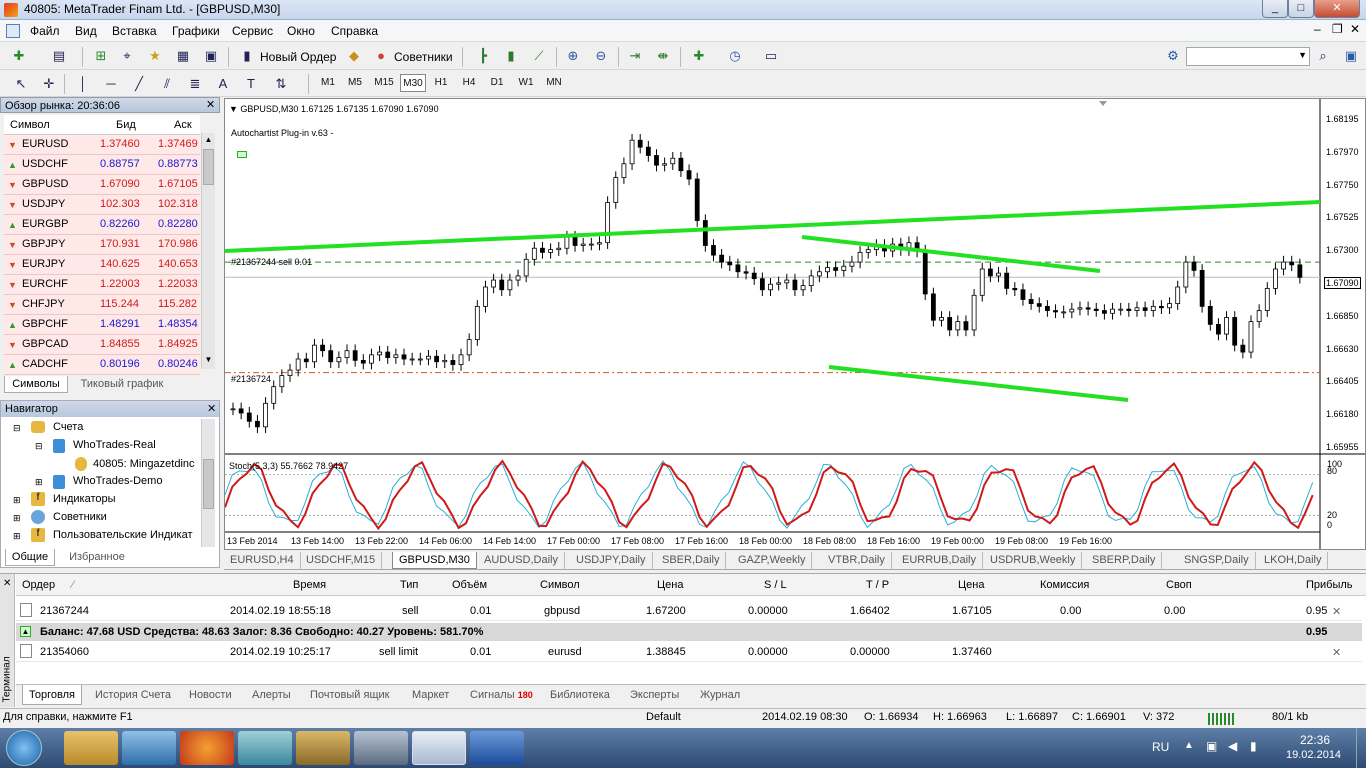  Describe the element at coordinates (149, 748) in the screenshot. I see `media-player-icon` at that location.